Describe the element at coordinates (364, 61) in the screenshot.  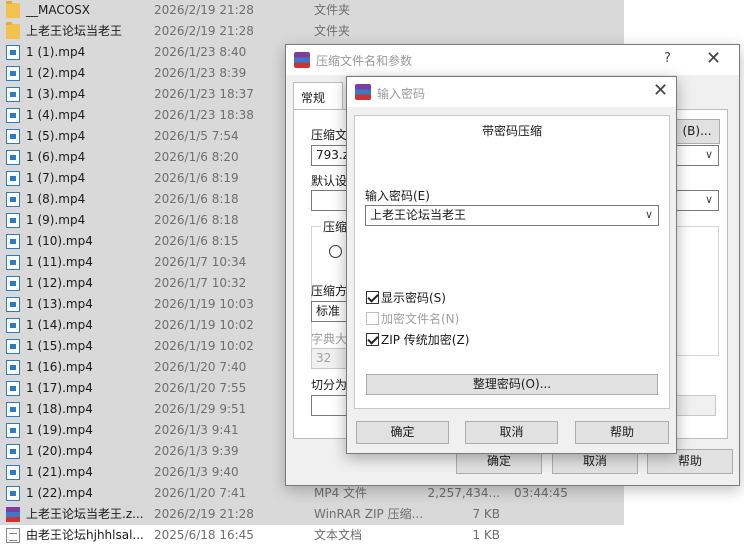
I see `dialog-title: 压缩文件名和参数` at that location.